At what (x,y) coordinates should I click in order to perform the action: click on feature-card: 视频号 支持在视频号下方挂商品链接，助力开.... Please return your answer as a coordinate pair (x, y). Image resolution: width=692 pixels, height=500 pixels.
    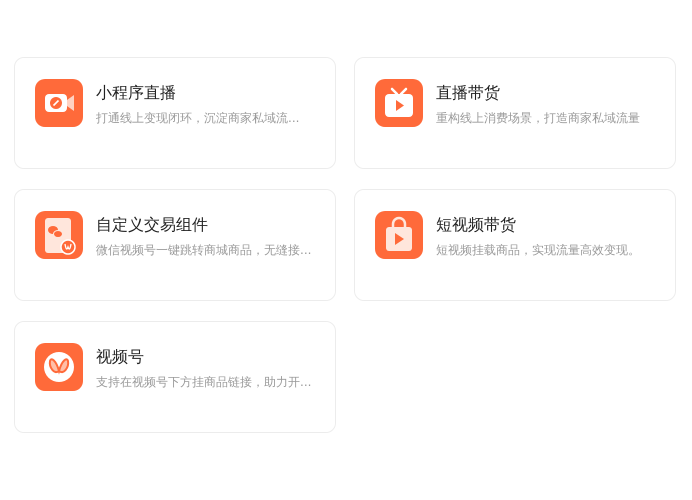
    Looking at the image, I should click on (175, 377).